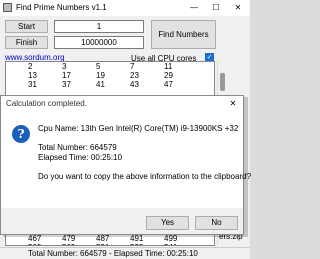 This screenshot has height=259, width=320. I want to click on prime-number: 7, so click(132, 66).